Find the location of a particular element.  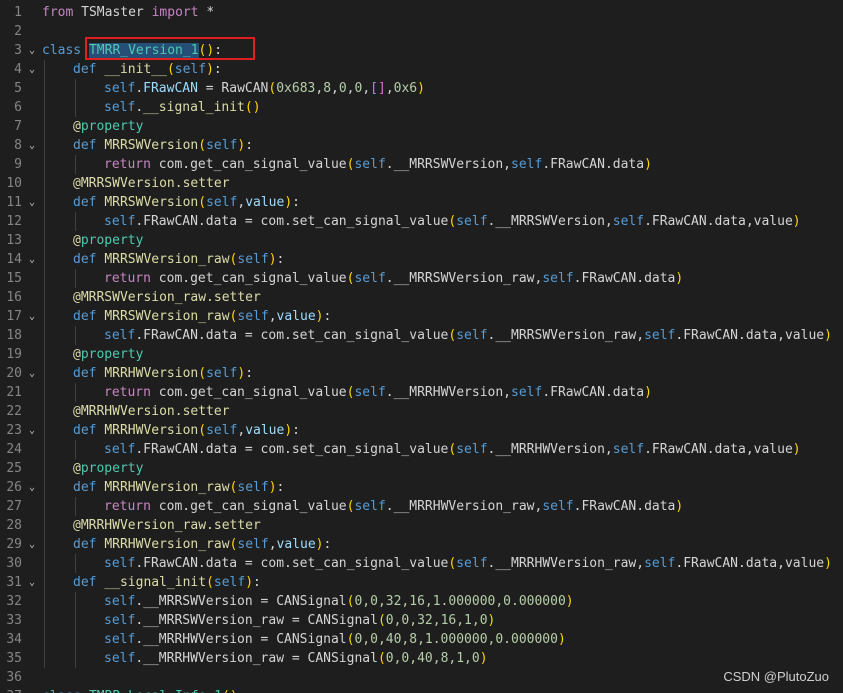

line-number: 34 is located at coordinates (14, 639).